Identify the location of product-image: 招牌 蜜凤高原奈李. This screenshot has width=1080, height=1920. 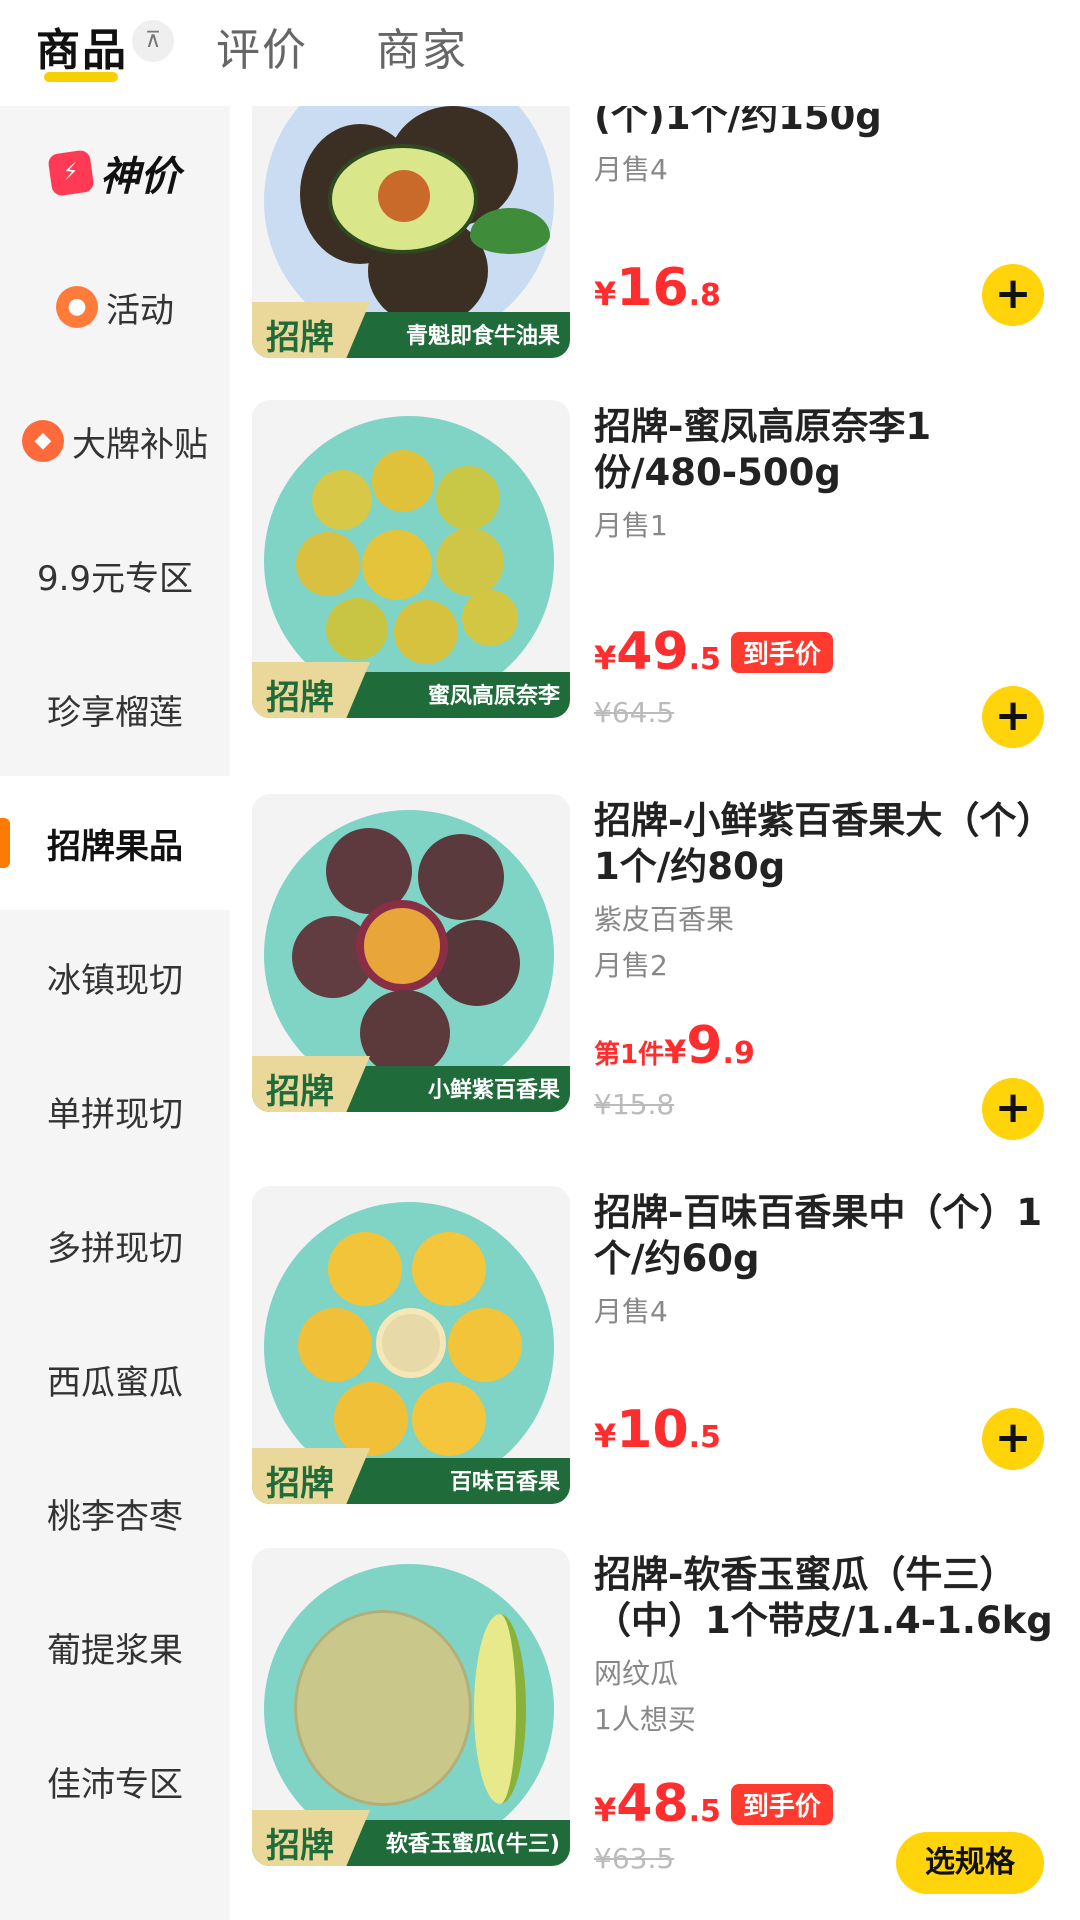
(411, 559).